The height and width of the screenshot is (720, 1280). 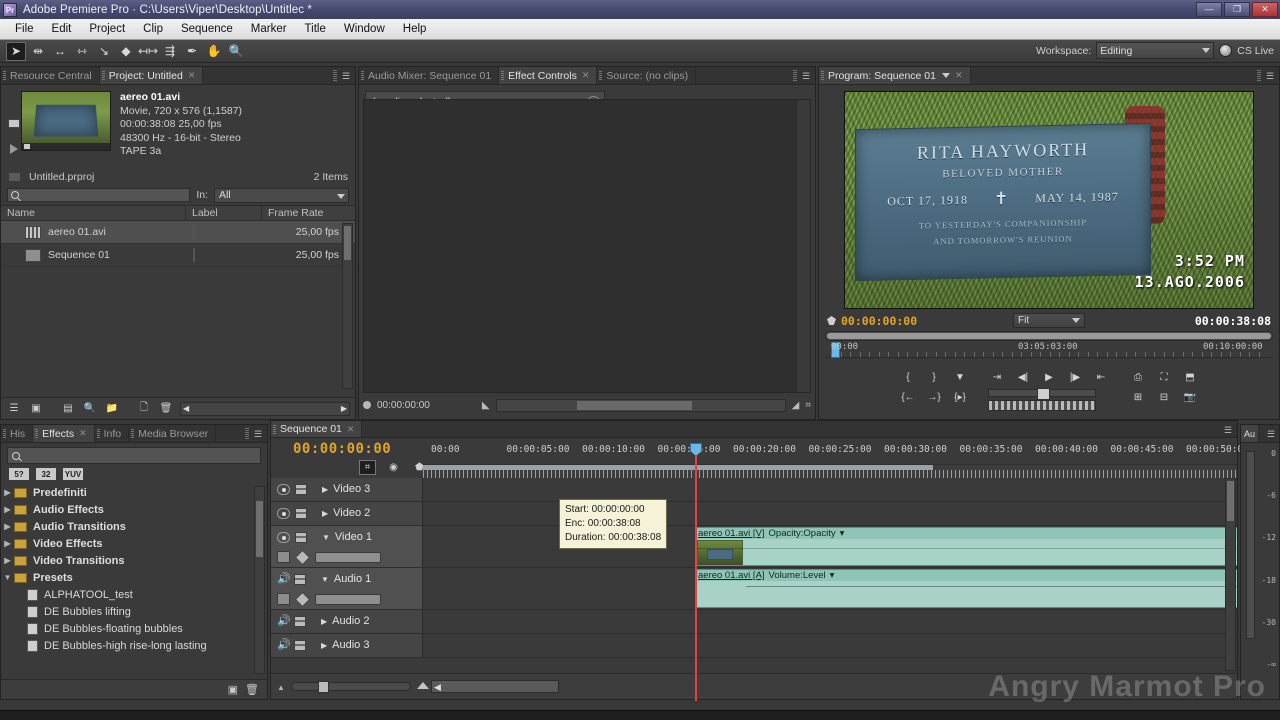 What do you see at coordinates (259, 580) in the screenshot?
I see `effects-scrollbar` at bounding box center [259, 580].